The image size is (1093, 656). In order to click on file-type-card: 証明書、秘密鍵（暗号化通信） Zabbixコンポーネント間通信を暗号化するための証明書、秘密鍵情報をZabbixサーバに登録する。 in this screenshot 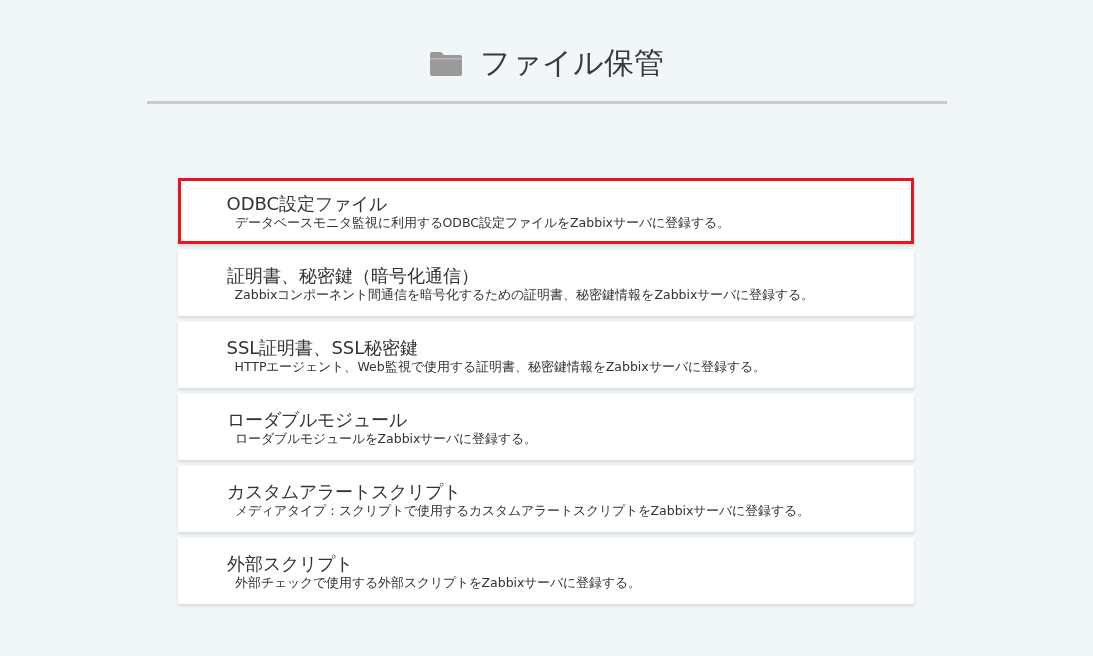, I will do `click(545, 283)`.